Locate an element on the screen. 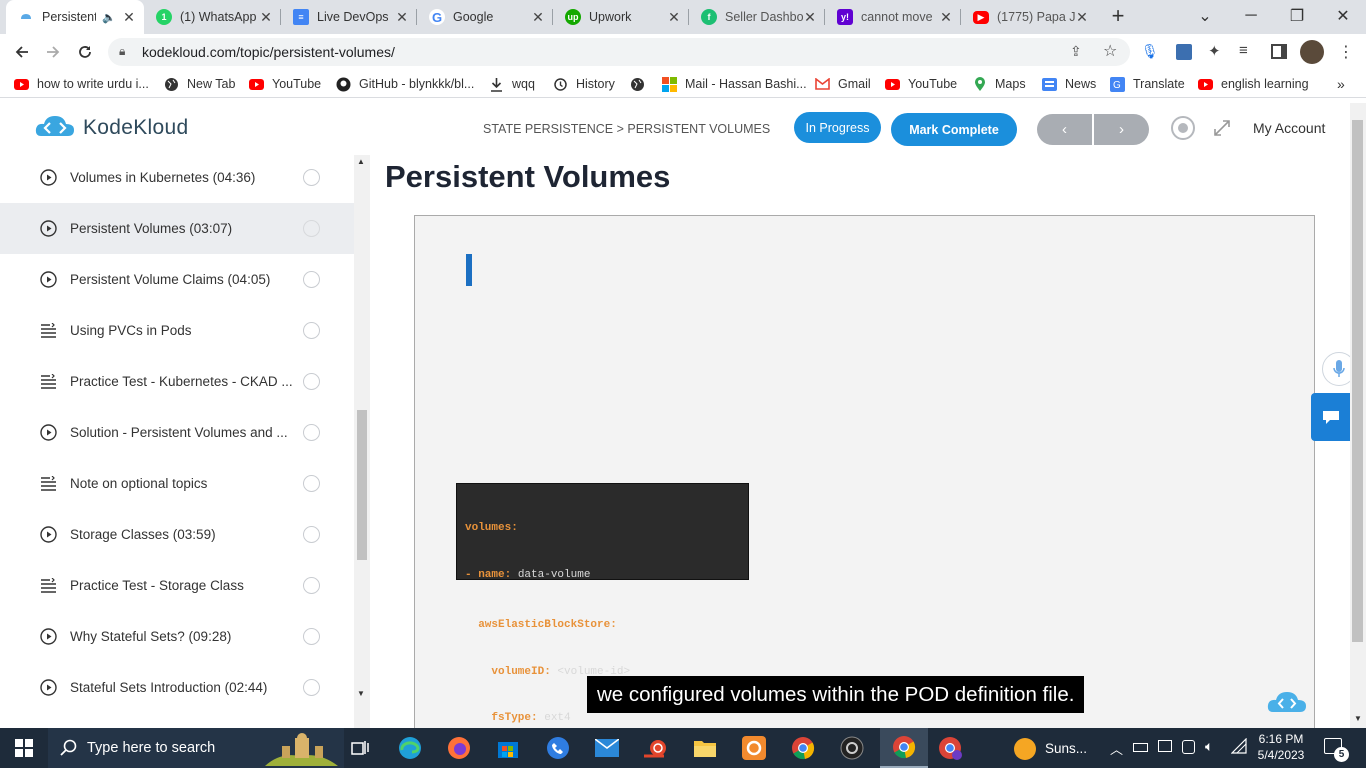 The width and height of the screenshot is (1366, 768). lesson-item: Persistent Volume Claims (04:05) is located at coordinates (177, 279).